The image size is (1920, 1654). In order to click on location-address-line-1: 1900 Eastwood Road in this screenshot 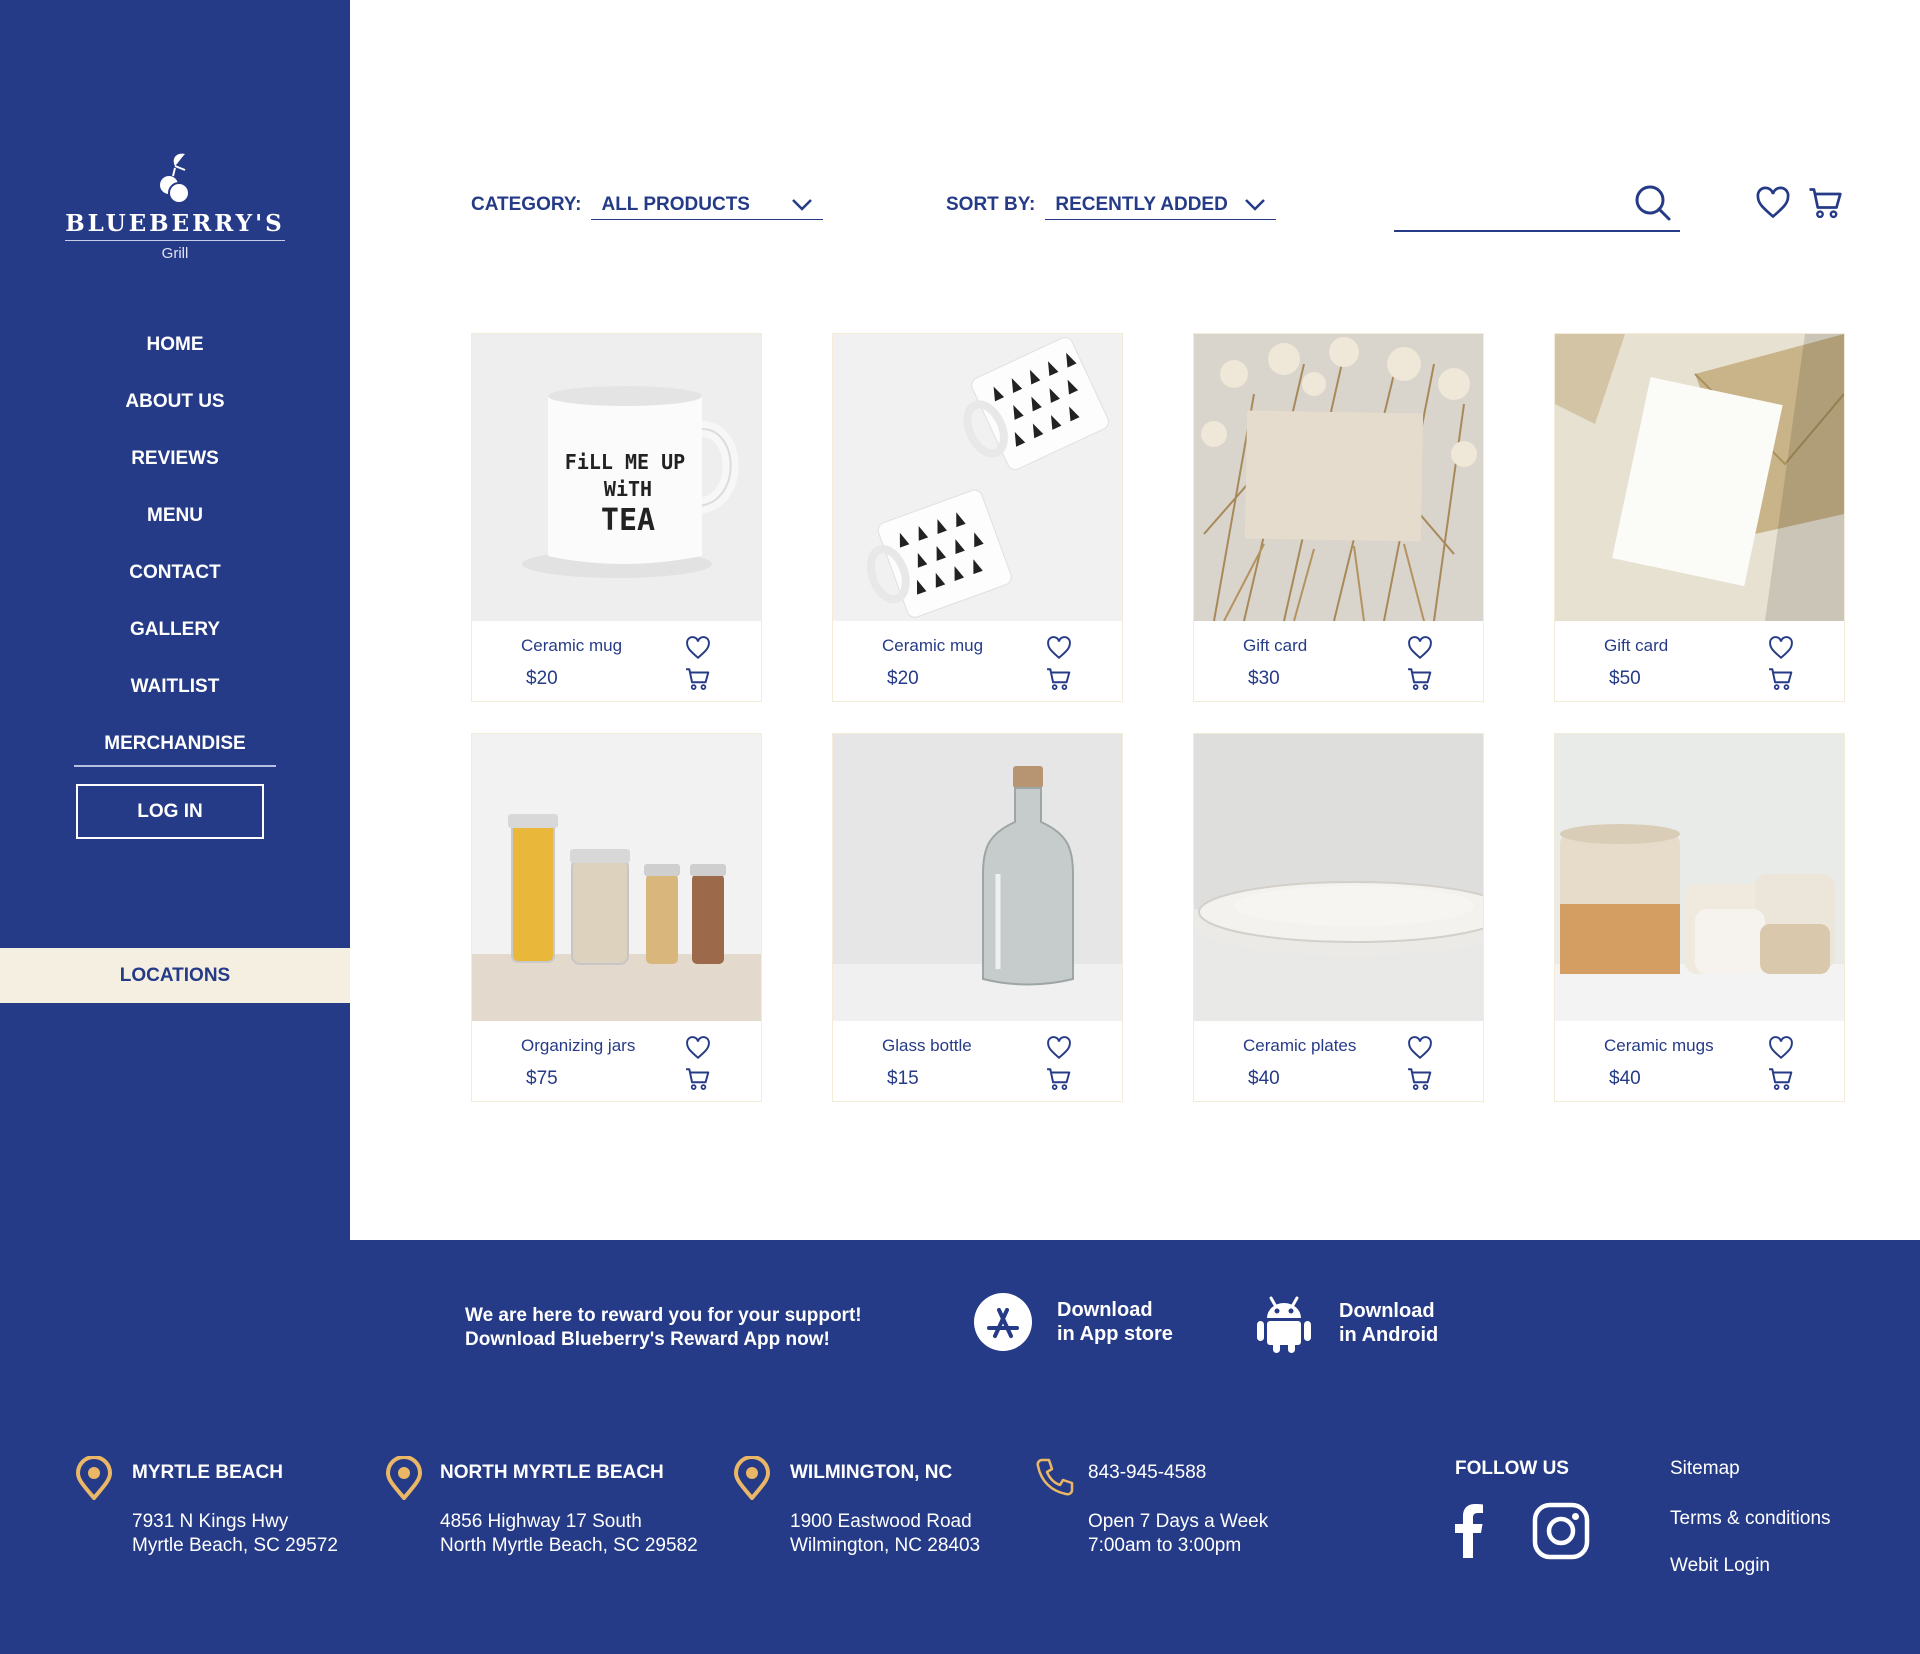, I will do `click(881, 1521)`.